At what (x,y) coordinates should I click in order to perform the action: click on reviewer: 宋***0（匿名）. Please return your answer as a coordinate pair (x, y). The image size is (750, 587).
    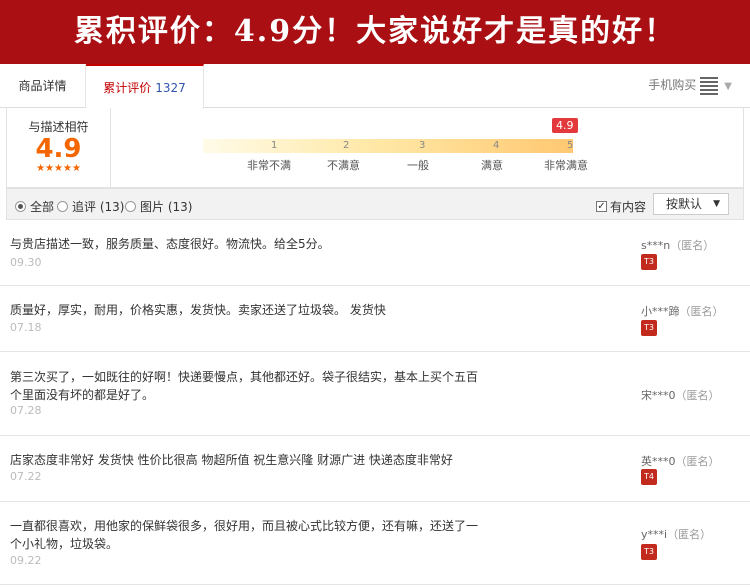
    Looking at the image, I should click on (680, 395).